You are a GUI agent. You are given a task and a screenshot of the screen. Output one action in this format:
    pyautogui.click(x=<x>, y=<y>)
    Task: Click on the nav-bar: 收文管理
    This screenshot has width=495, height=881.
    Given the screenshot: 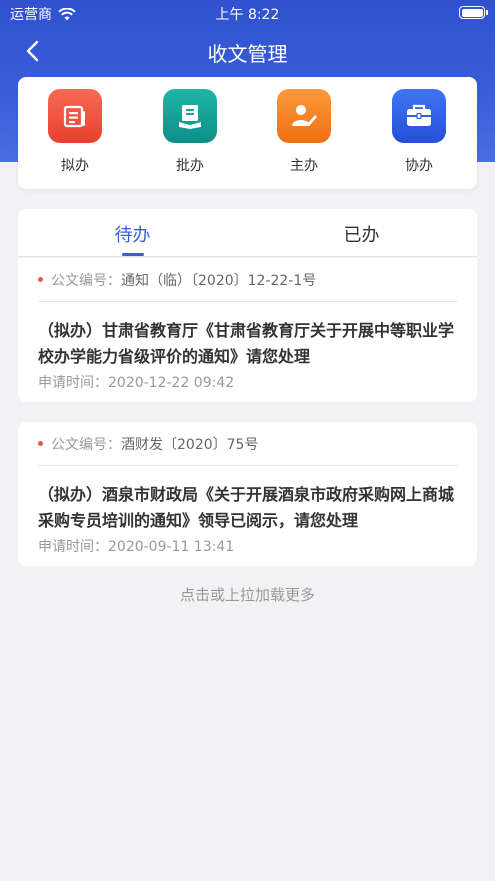 What is the action you would take?
    pyautogui.click(x=247, y=51)
    